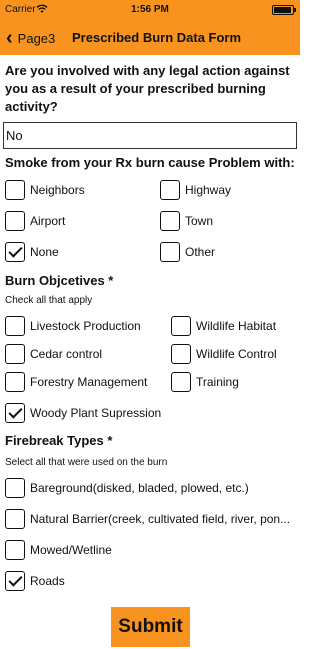 The width and height of the screenshot is (320, 649). I want to click on status-bar: Carrier 1:56 PM, so click(150, 10).